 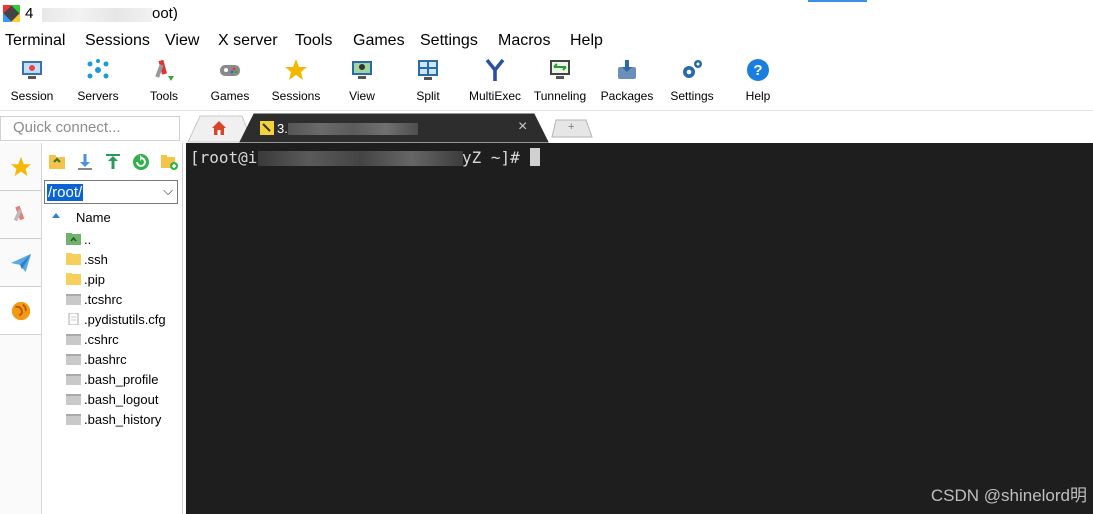 I want to click on toolbar-session-label: Session, so click(x=32, y=96).